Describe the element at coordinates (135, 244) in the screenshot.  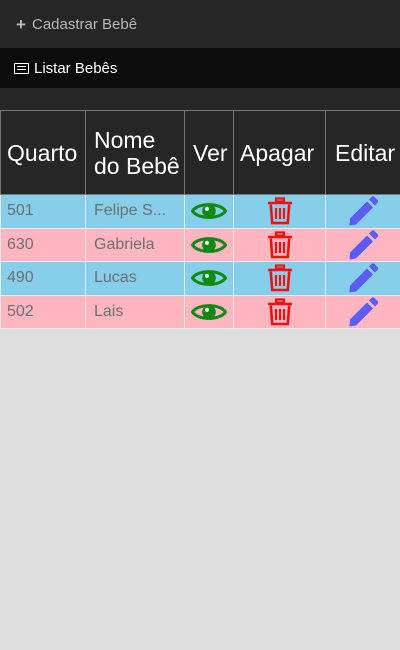
I see `cell-nome: Gabriela` at that location.